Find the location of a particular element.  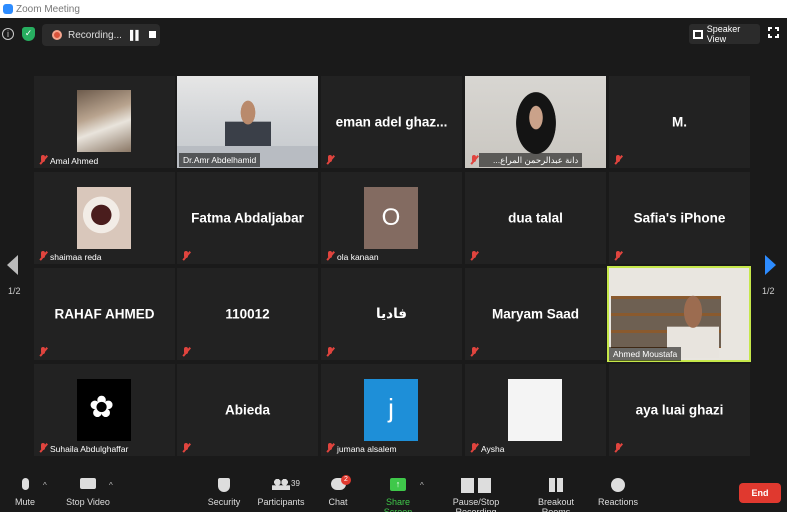

recording-dot-icon is located at coordinates (57, 35).